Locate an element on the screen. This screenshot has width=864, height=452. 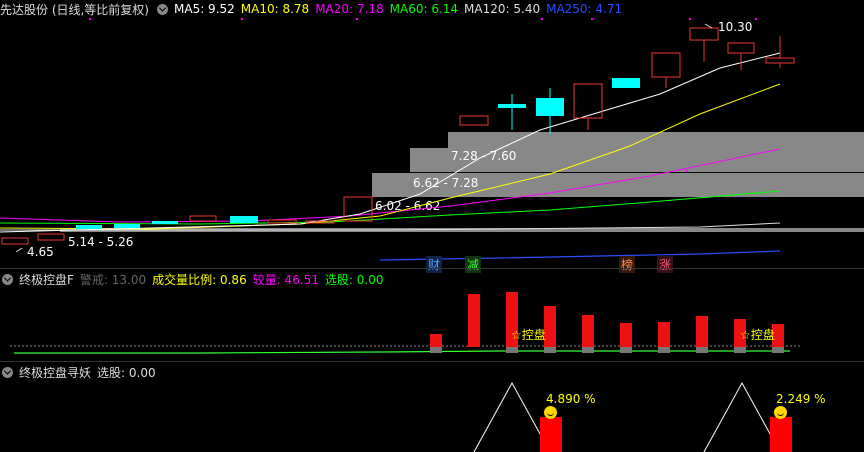
event-tag-reduce: 减 is located at coordinates (473, 264).